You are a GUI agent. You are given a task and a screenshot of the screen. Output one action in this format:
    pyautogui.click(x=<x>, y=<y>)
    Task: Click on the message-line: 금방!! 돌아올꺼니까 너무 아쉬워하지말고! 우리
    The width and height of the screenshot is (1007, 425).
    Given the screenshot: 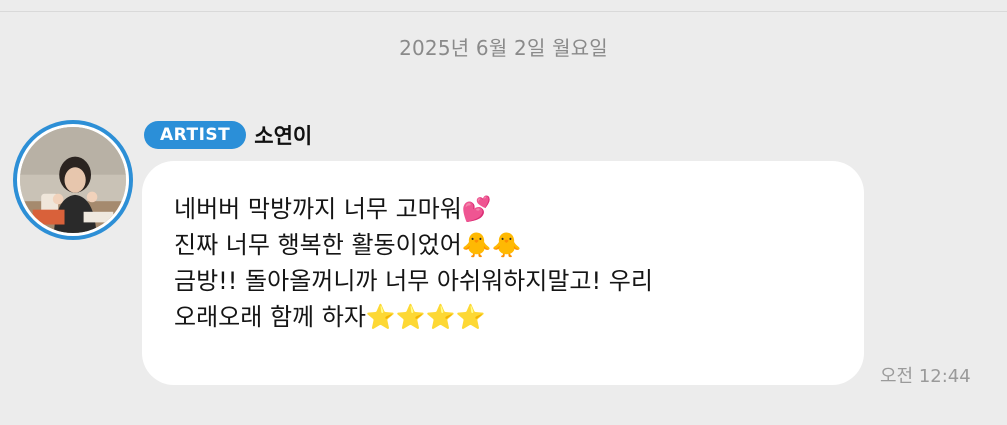 What is the action you would take?
    pyautogui.click(x=413, y=281)
    